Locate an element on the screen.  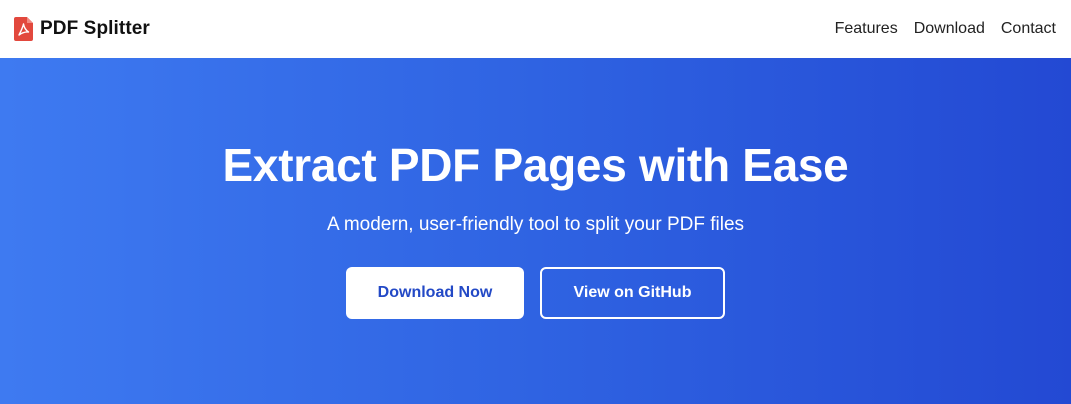
brand-name: PDF Splitter is located at coordinates (95, 28).